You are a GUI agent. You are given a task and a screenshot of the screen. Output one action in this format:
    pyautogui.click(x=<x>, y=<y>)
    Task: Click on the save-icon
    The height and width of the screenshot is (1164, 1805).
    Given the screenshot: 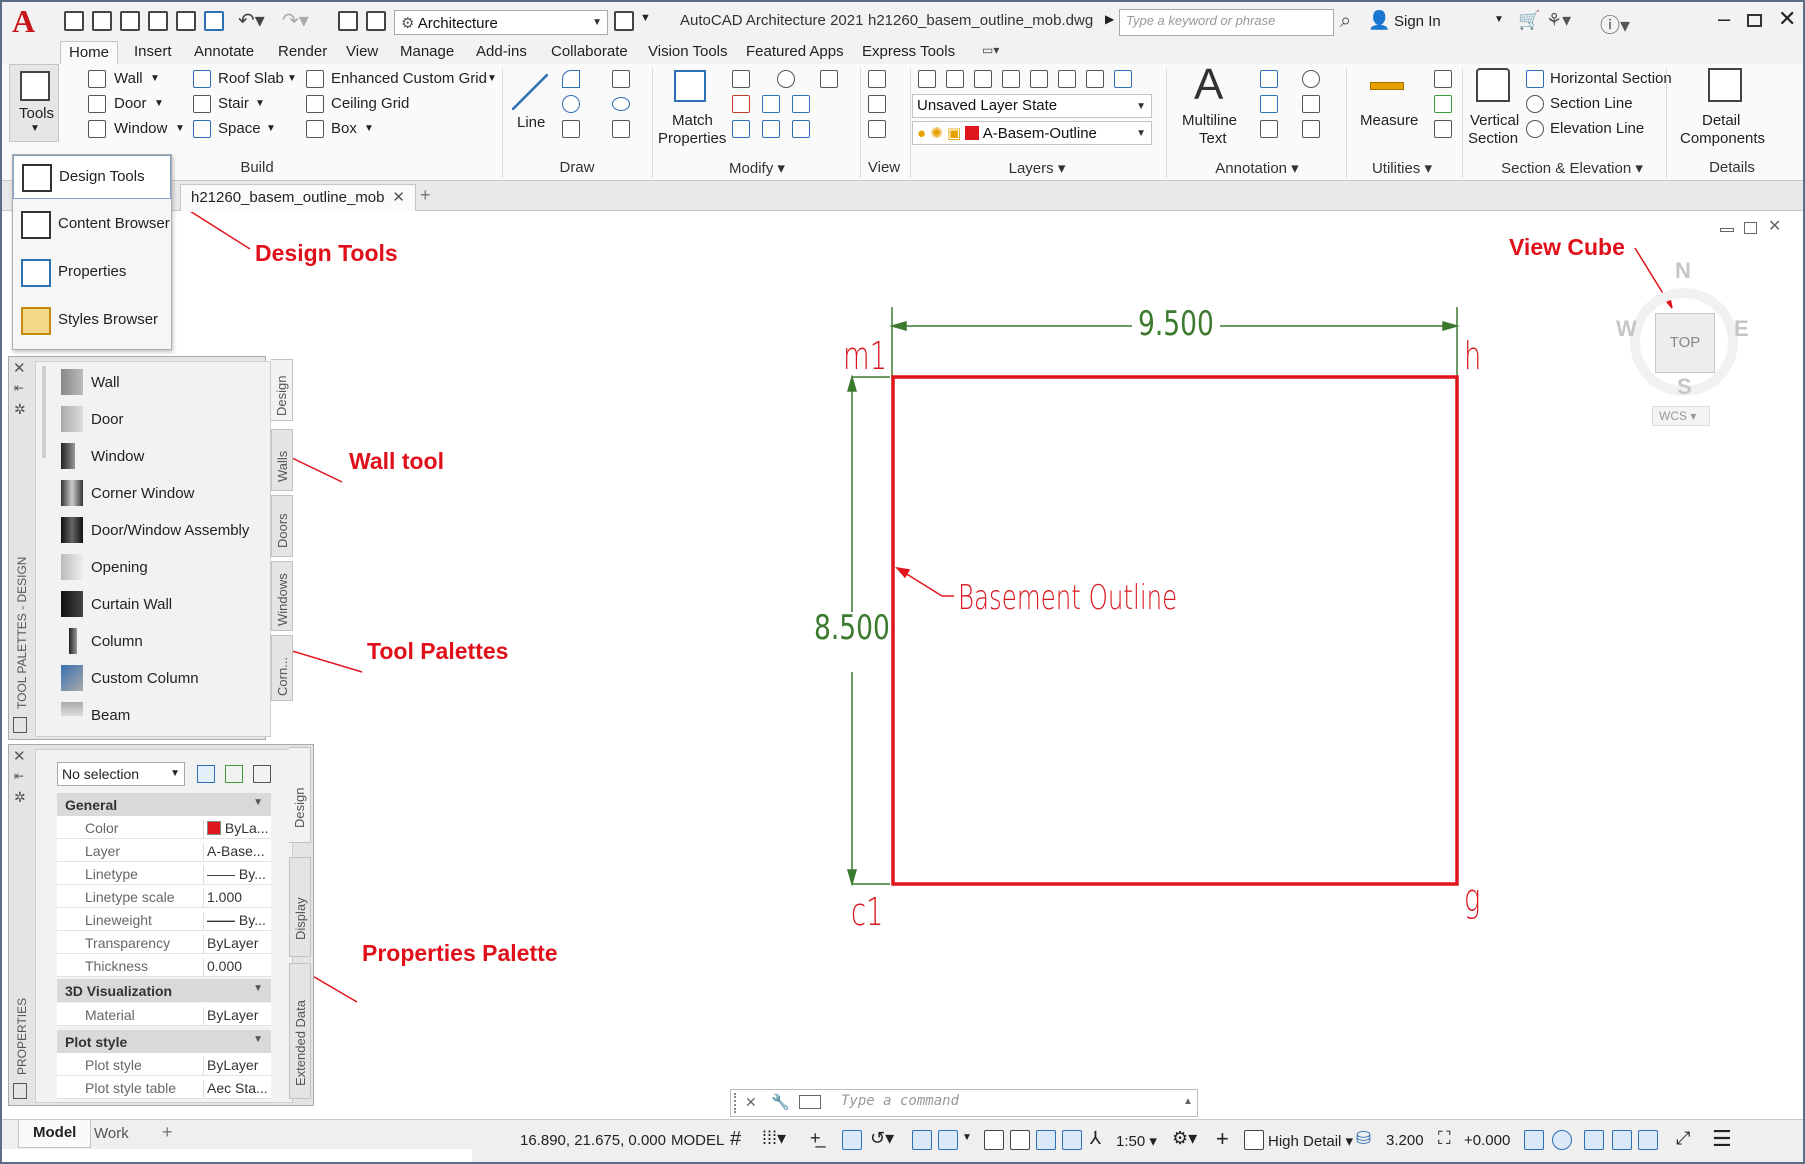 What is the action you would take?
    pyautogui.click(x=130, y=21)
    